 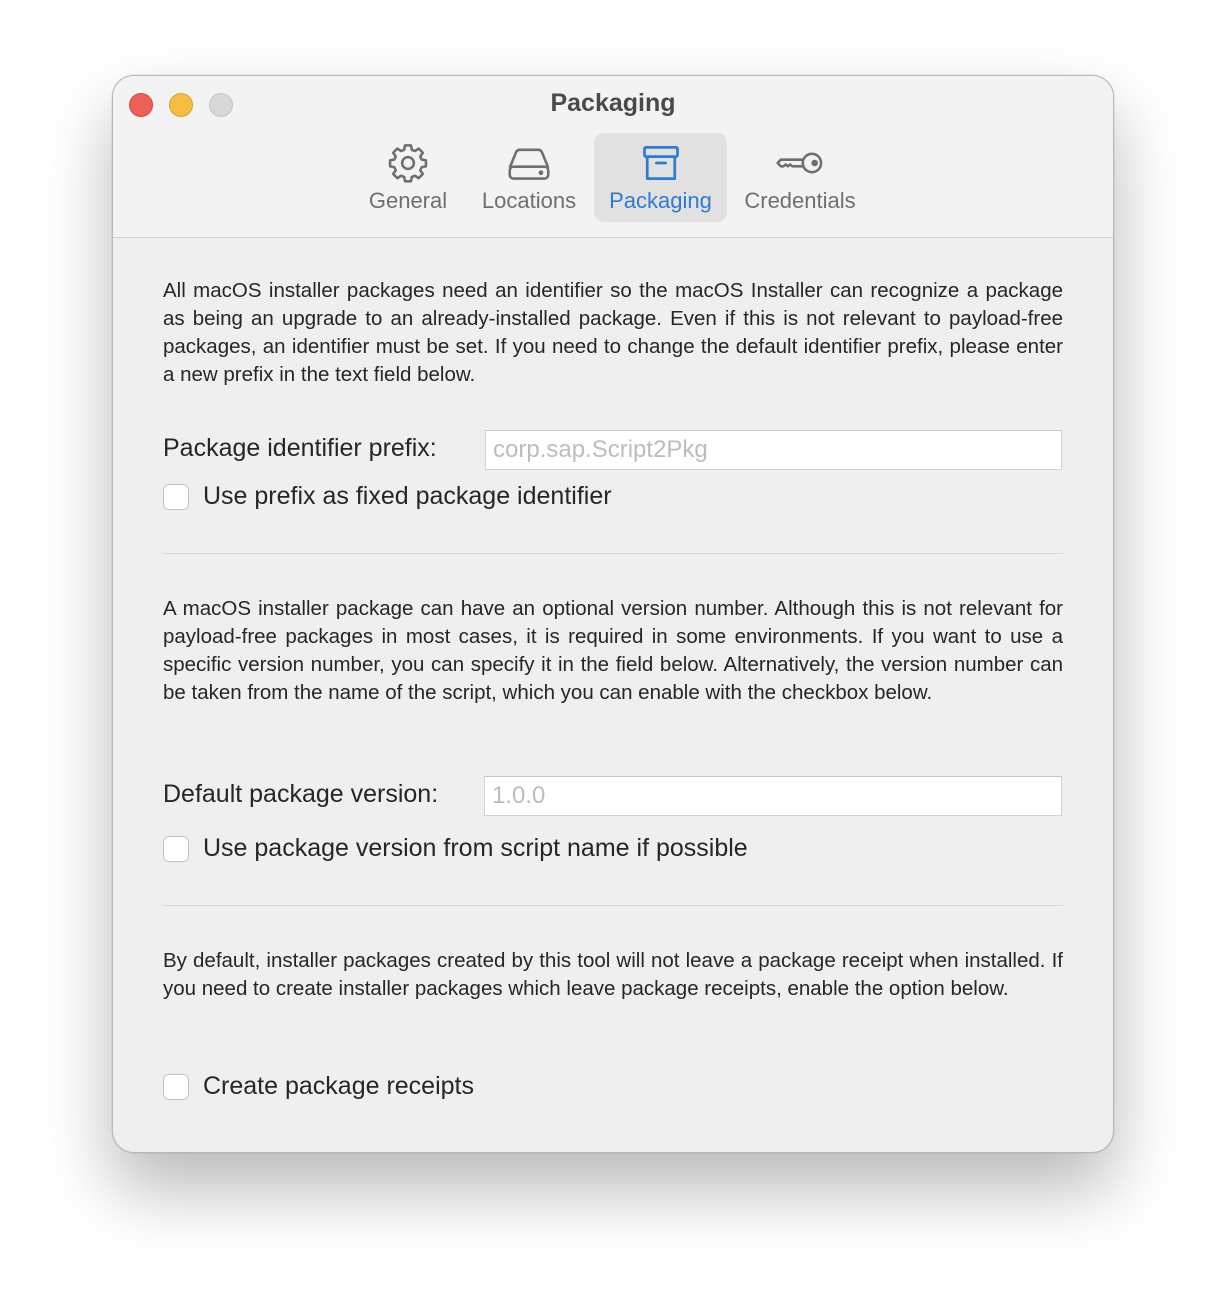 I want to click on tab-locations: Locations, so click(x=529, y=177).